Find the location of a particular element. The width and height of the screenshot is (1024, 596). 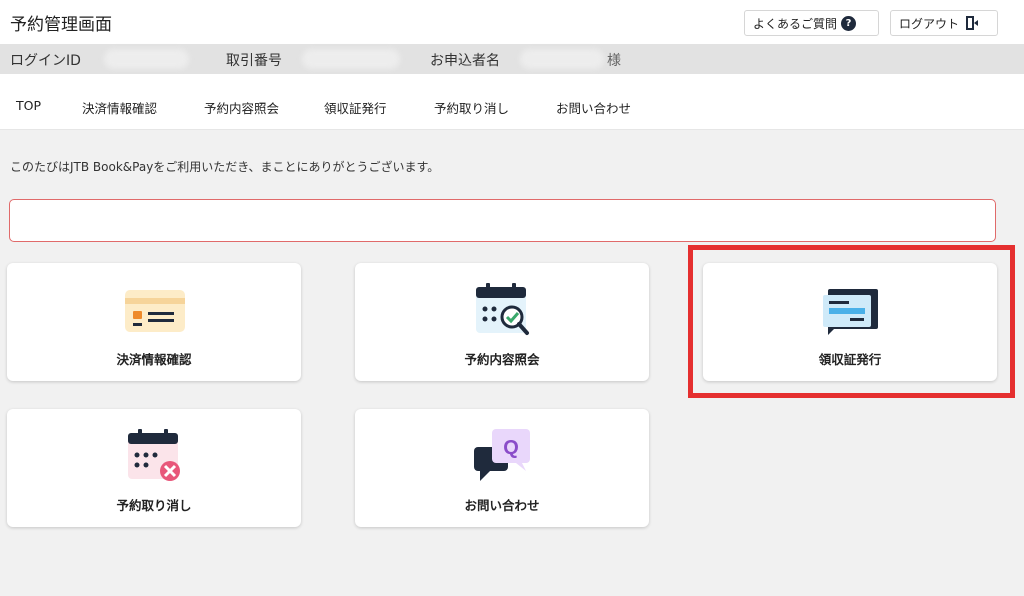

card-payment-info: 決済情報確認 is located at coordinates (154, 322).